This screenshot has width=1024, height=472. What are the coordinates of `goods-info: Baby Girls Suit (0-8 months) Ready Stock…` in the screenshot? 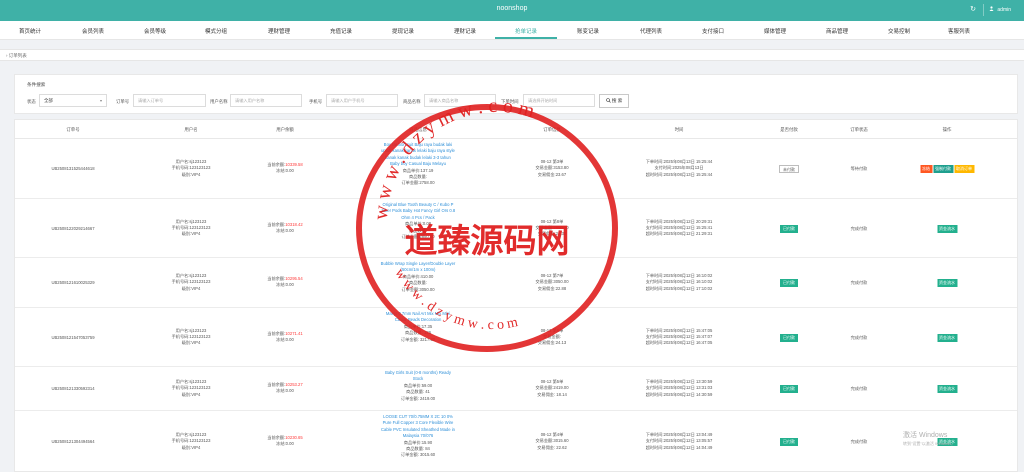 It's located at (418, 386).